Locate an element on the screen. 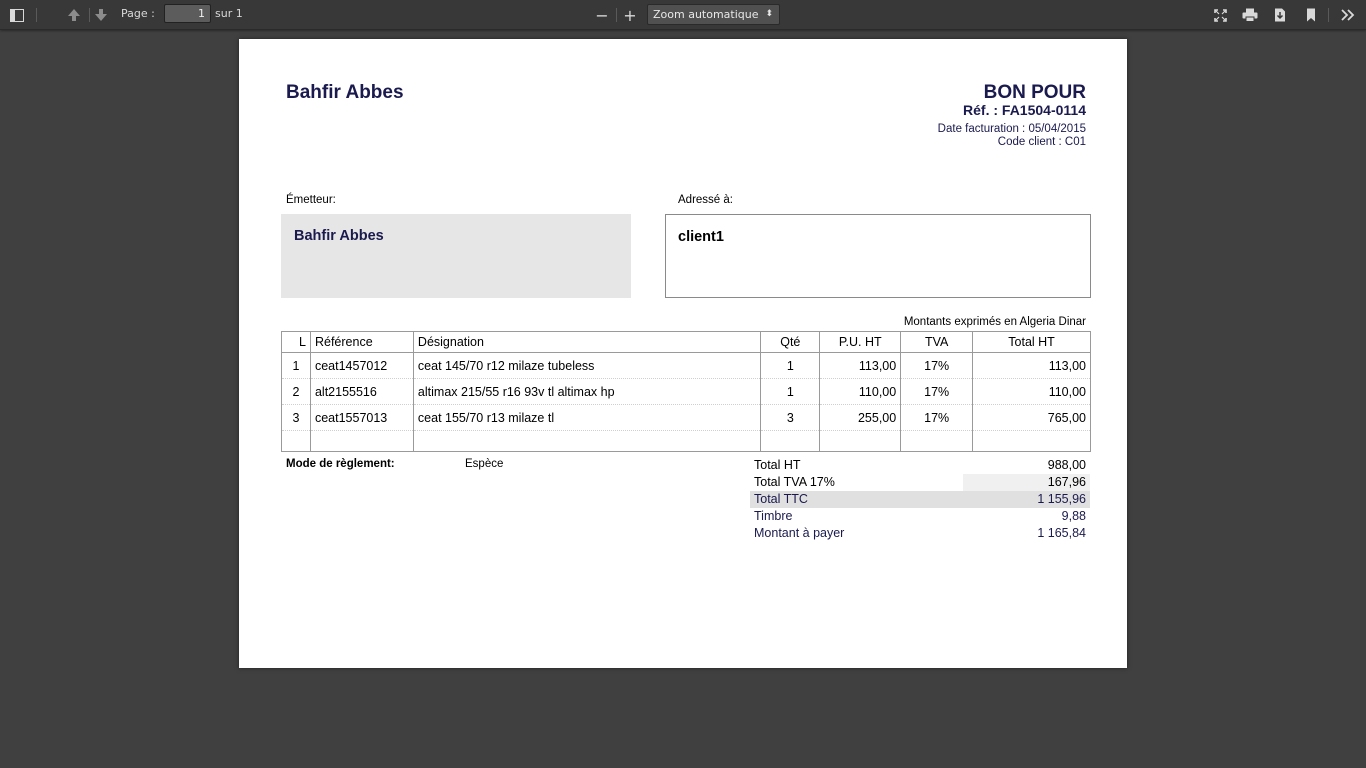  zoom-select-value: Zoom automatique is located at coordinates (706, 14).